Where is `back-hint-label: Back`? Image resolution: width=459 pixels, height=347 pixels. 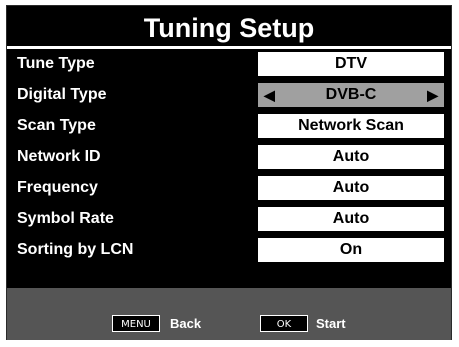 back-hint-label: Back is located at coordinates (186, 323).